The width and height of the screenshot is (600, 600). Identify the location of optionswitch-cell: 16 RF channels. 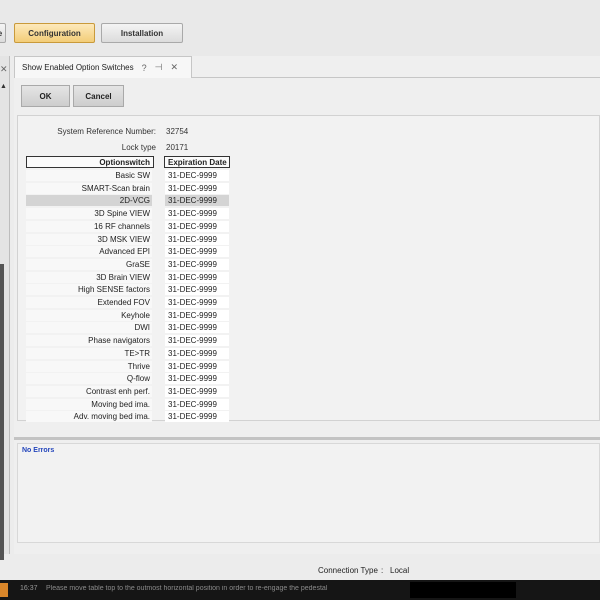
(89, 226).